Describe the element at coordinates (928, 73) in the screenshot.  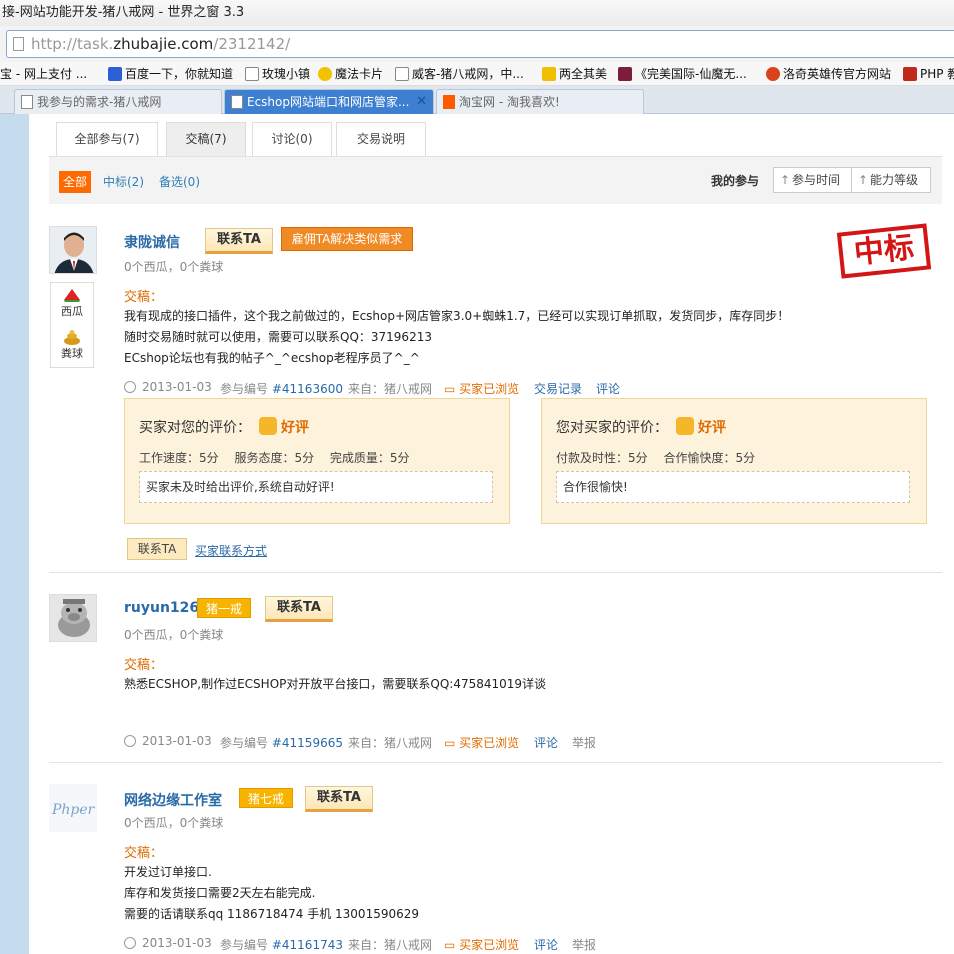
I see `bookmark-item: PHP 教` at that location.